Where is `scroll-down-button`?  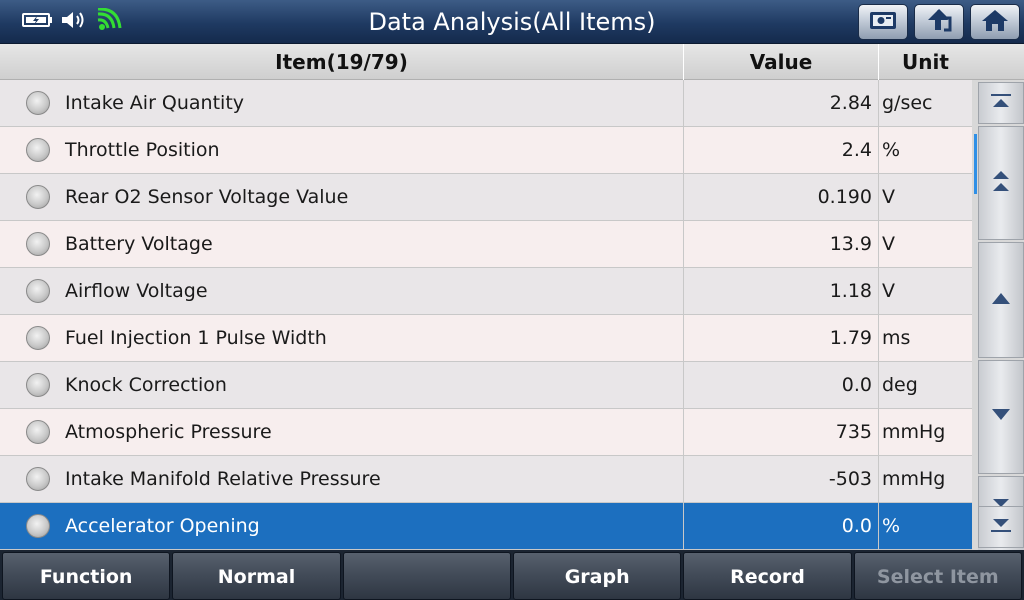 scroll-down-button is located at coordinates (1001, 417).